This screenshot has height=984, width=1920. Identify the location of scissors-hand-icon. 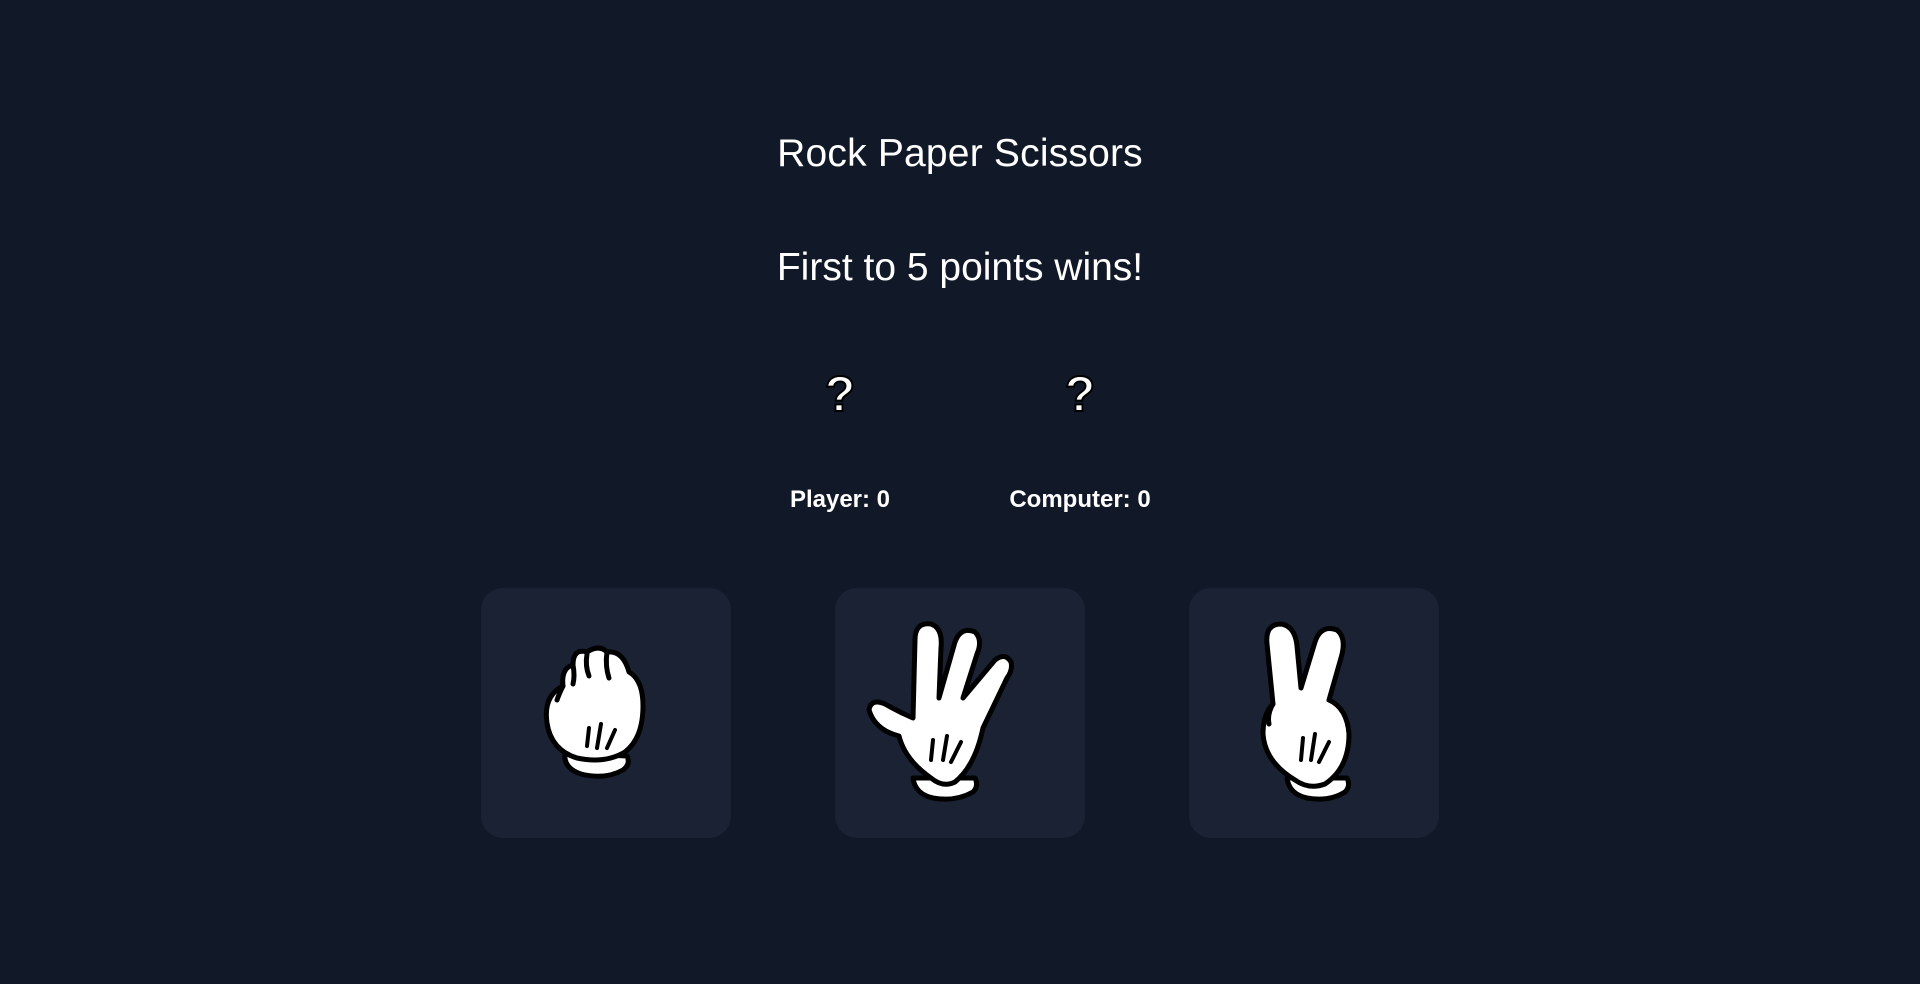
(1306, 711).